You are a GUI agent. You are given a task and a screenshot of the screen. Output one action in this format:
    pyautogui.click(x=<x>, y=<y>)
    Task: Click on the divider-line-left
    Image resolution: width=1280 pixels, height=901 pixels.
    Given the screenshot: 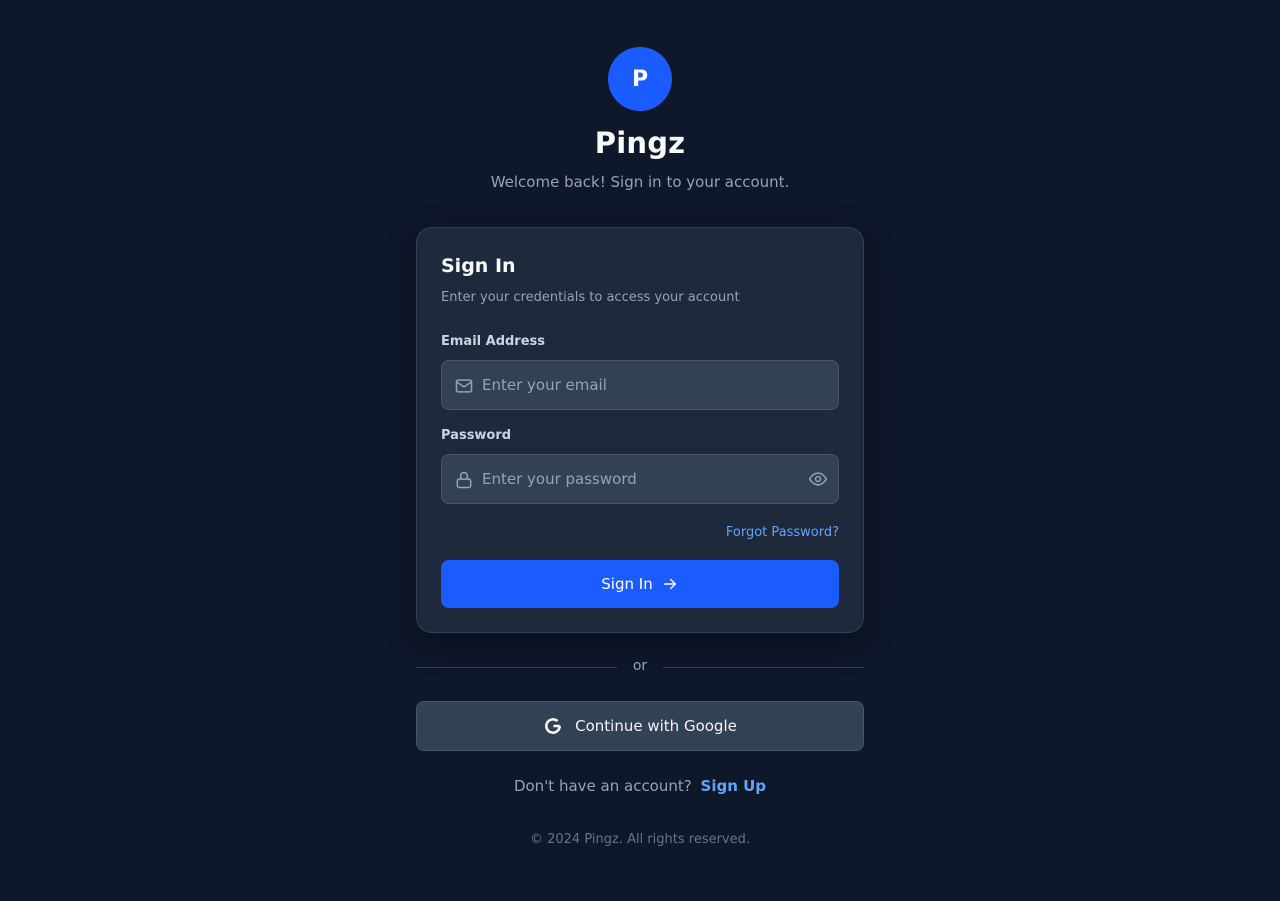 What is the action you would take?
    pyautogui.click(x=516, y=667)
    